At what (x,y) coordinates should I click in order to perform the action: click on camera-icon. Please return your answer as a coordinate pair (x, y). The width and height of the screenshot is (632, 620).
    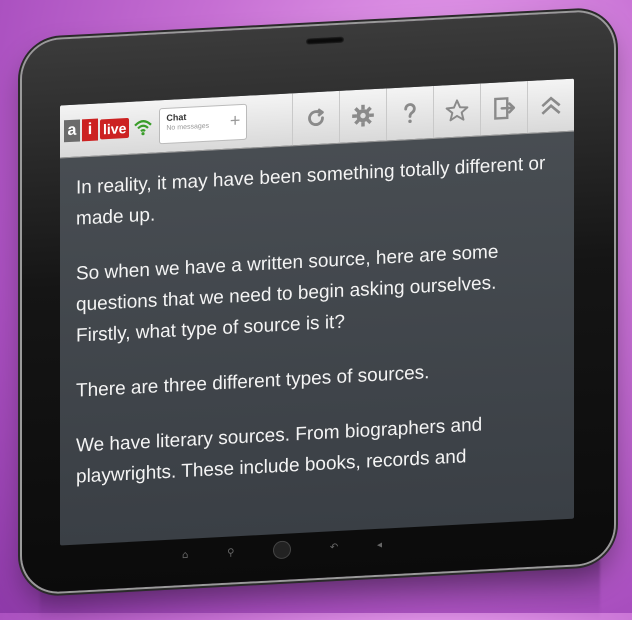
    Looking at the image, I should click on (325, 41).